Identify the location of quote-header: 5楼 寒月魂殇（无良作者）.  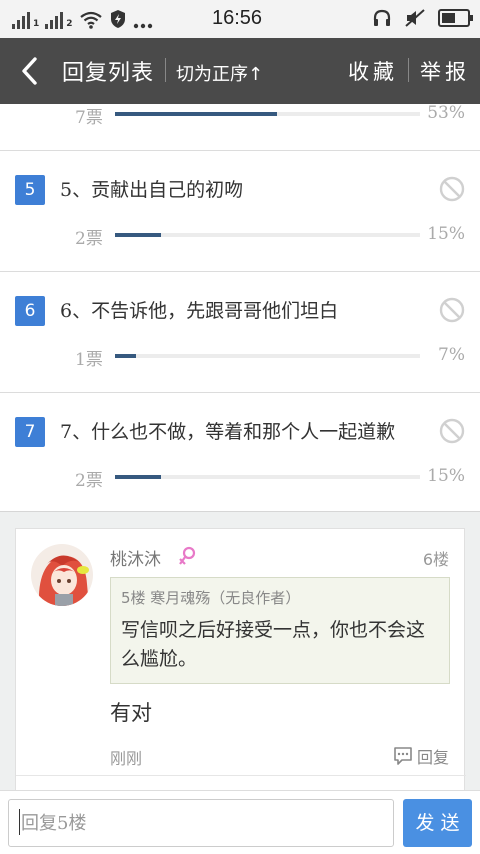
(211, 598).